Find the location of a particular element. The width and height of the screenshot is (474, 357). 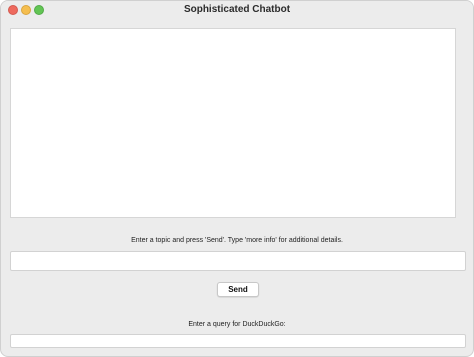

title-bar: Sophisticated Chatbot is located at coordinates (237, 10).